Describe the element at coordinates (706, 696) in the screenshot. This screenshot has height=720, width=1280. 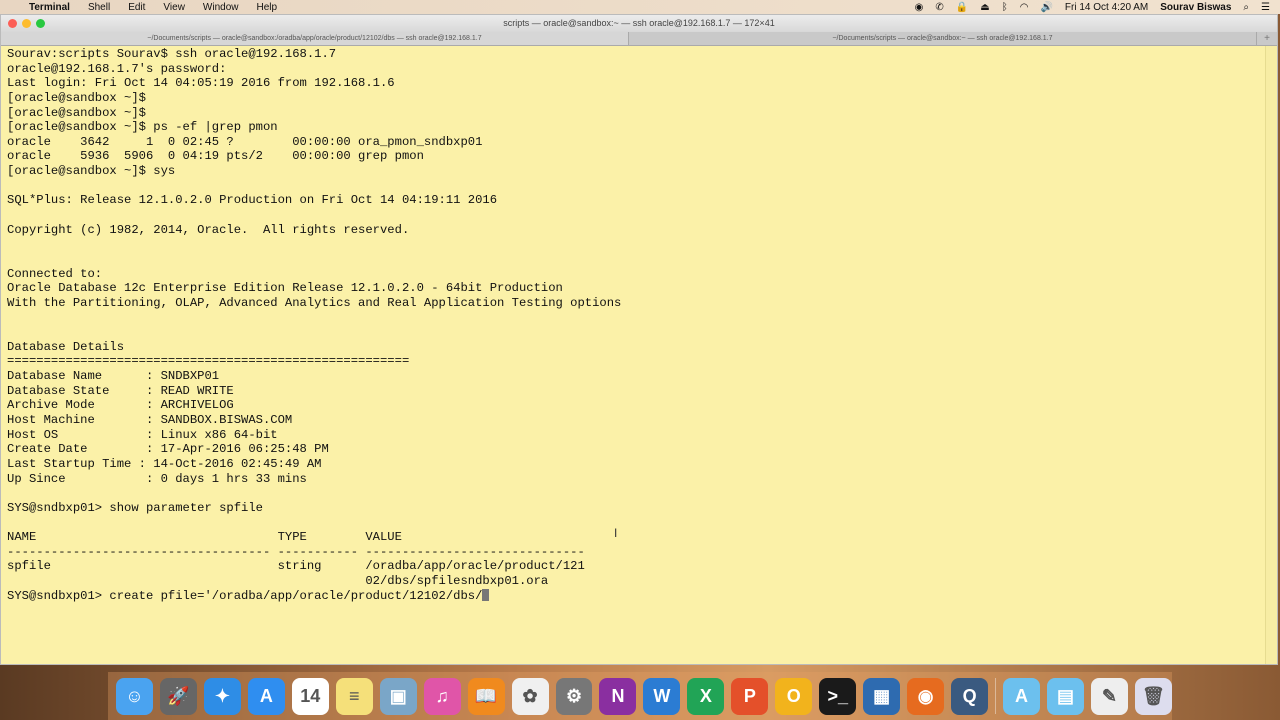
I see `excel-icon: X` at that location.